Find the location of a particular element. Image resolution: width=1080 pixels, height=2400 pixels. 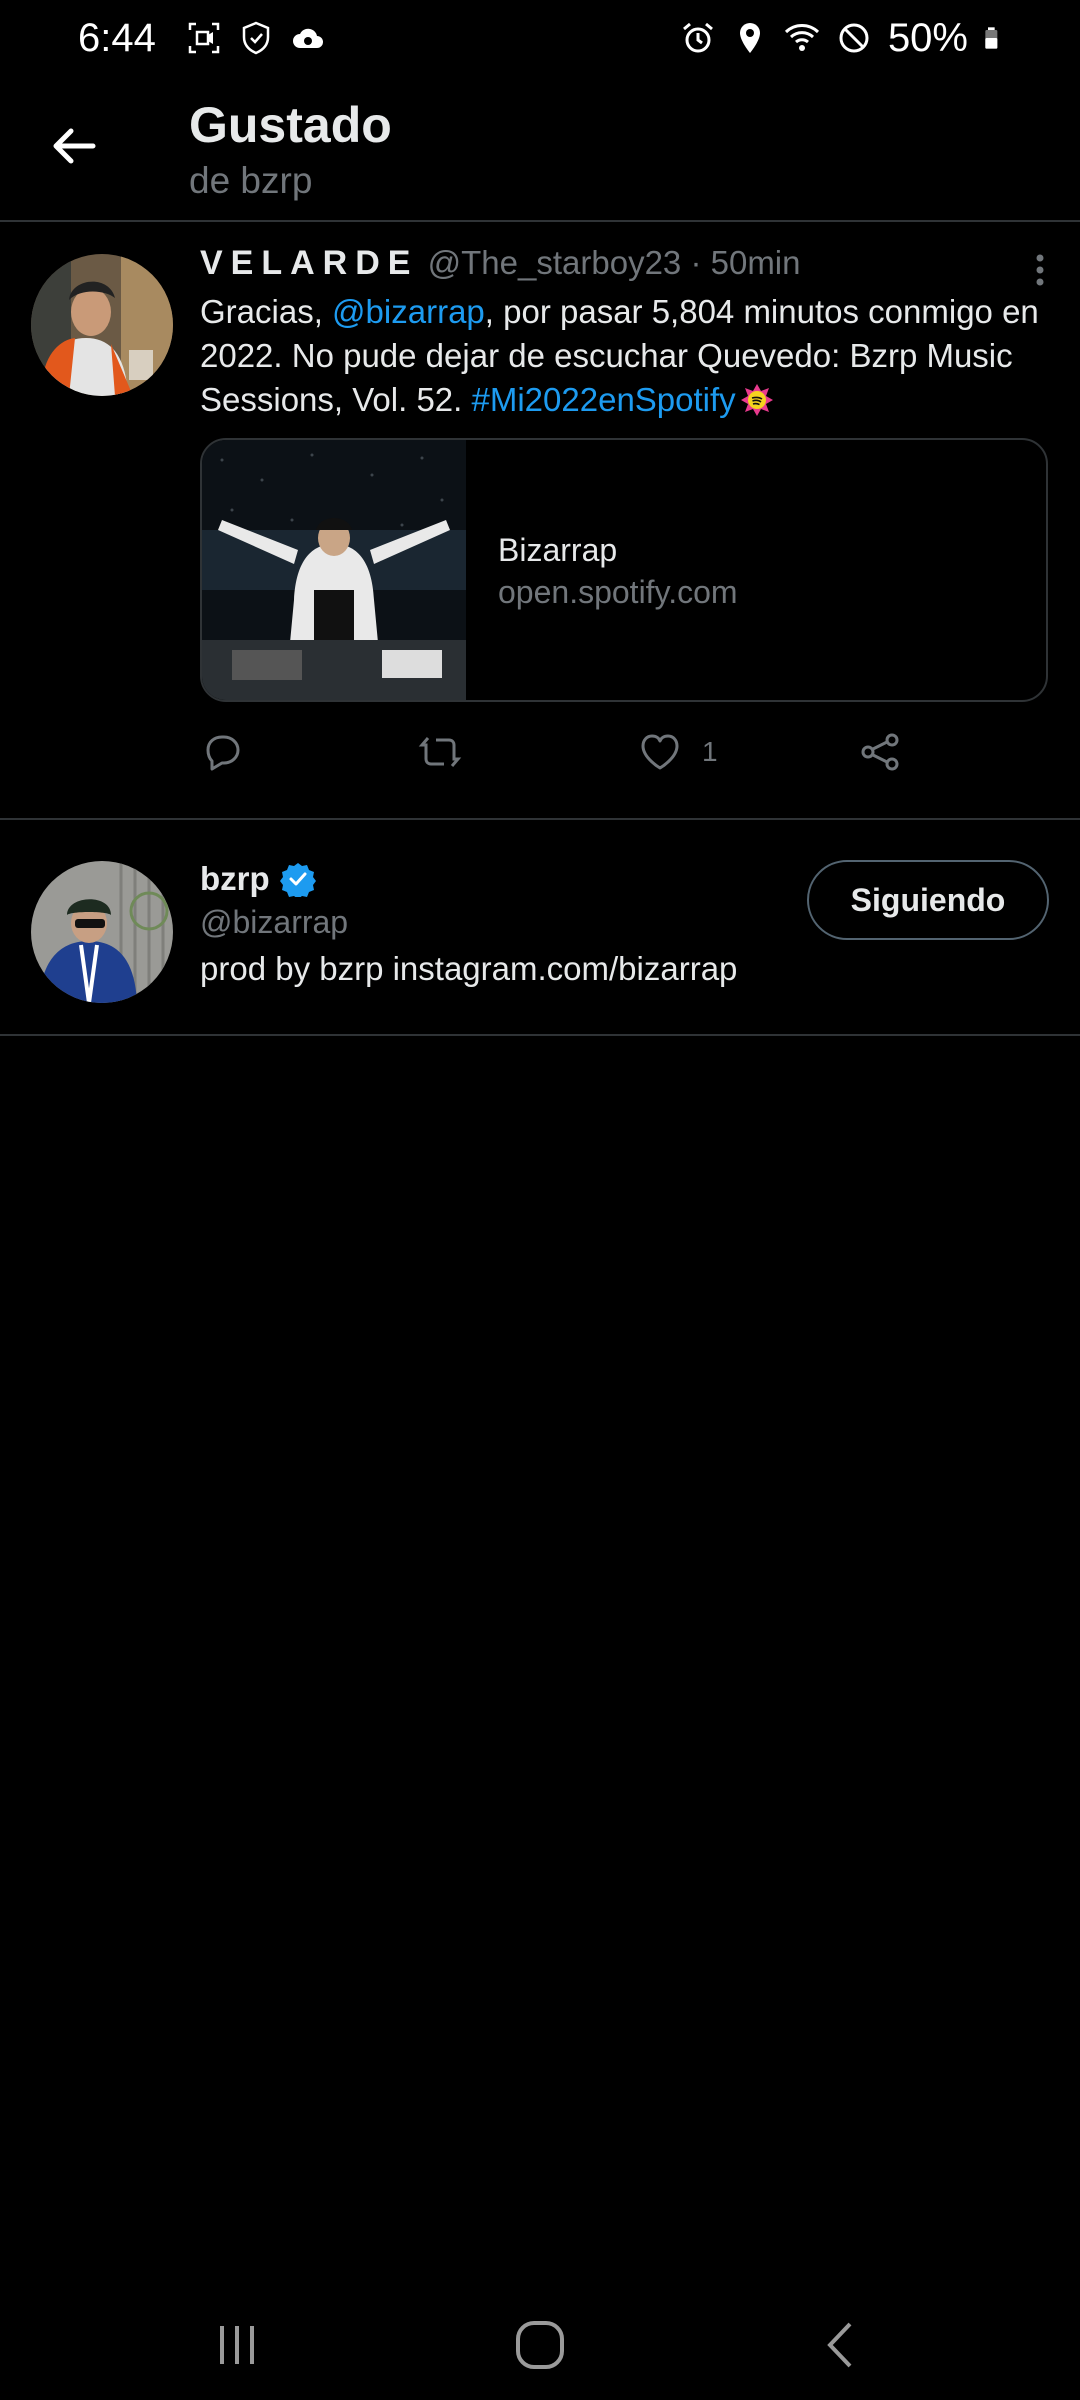

tweet-text-part: Gracias, is located at coordinates (266, 311).